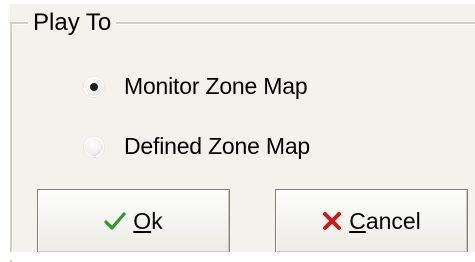  I want to click on cancel-button: Cancel, so click(371, 221).